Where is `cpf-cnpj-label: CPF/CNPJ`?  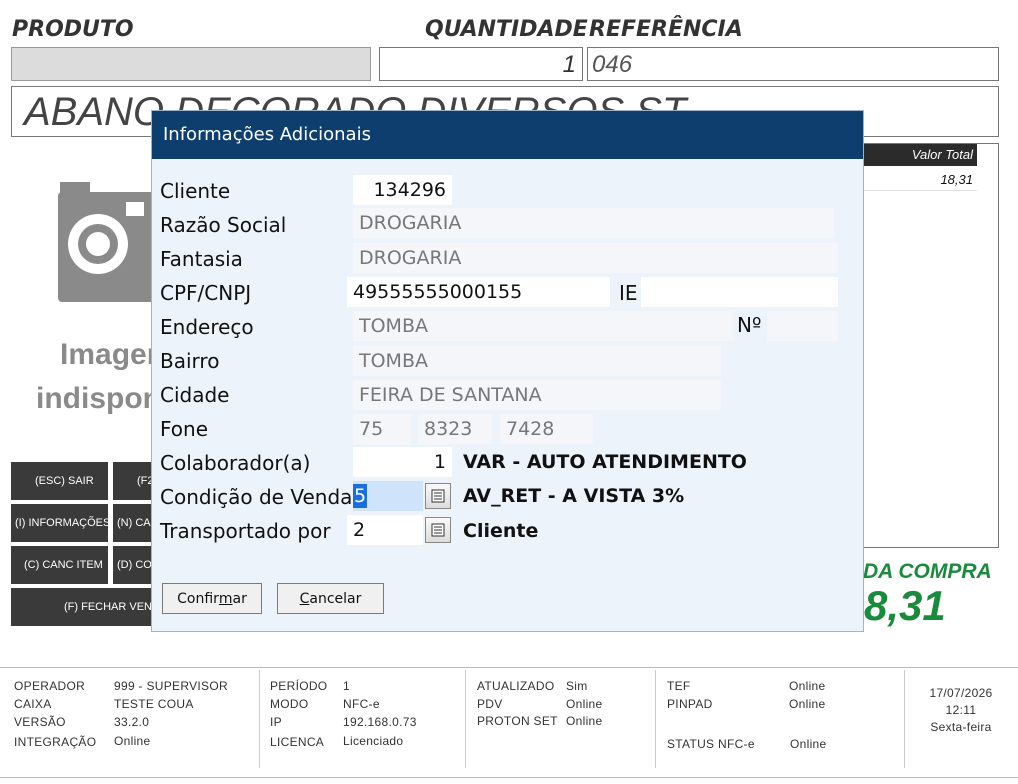 cpf-cnpj-label: CPF/CNPJ is located at coordinates (206, 293).